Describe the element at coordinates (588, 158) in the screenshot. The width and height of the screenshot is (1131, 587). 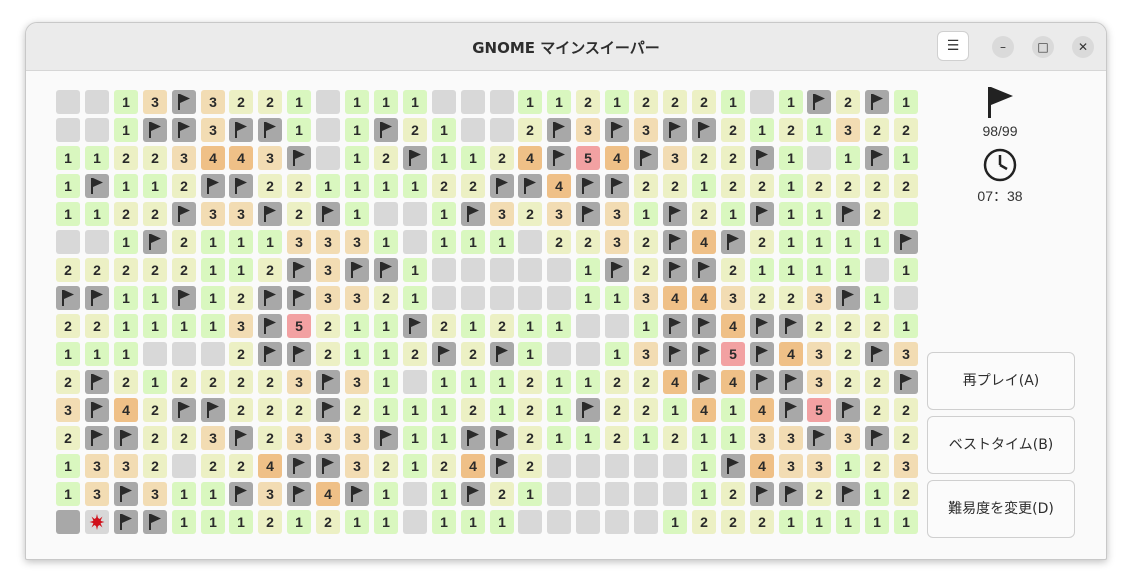
I see `number-cell: 5` at that location.